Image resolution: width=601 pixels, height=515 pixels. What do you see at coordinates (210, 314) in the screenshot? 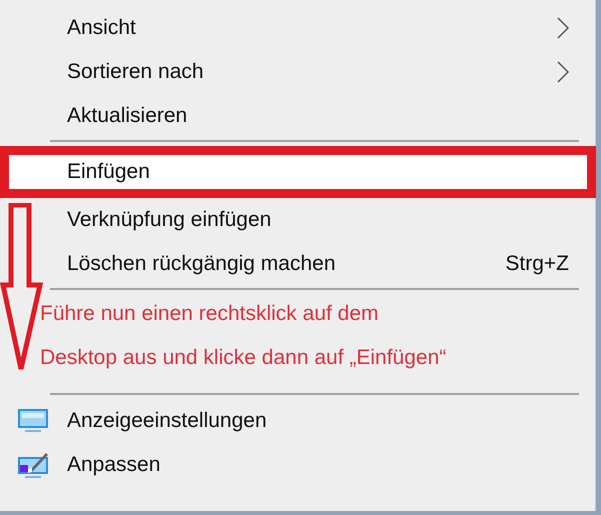
I see `instruction-text: Führe nun einen rechtsklick auf dem` at bounding box center [210, 314].